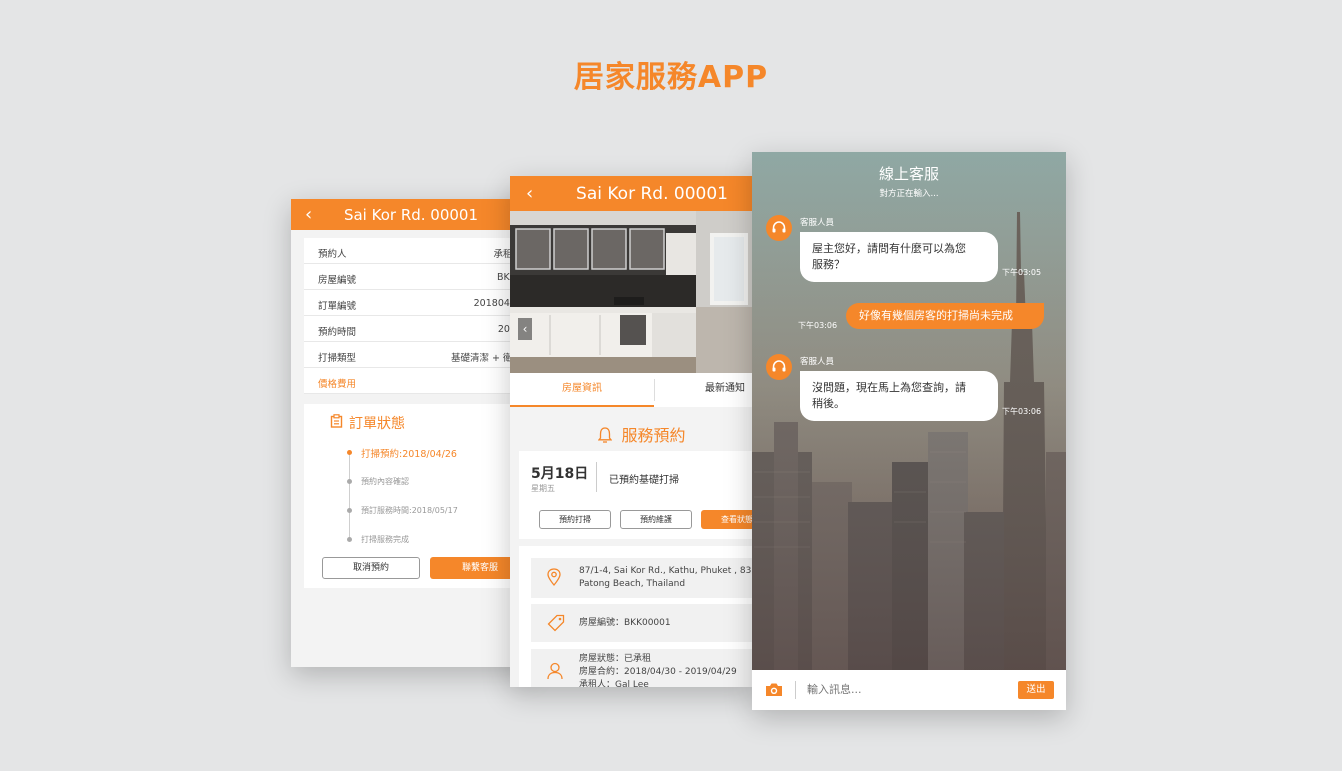 The image size is (1342, 771). Describe the element at coordinates (636, 495) in the screenshot. I see `booking-card: 5月18日 星期五 已預約基礎打掃 預約打掃 預約維護 查看狀態` at that location.